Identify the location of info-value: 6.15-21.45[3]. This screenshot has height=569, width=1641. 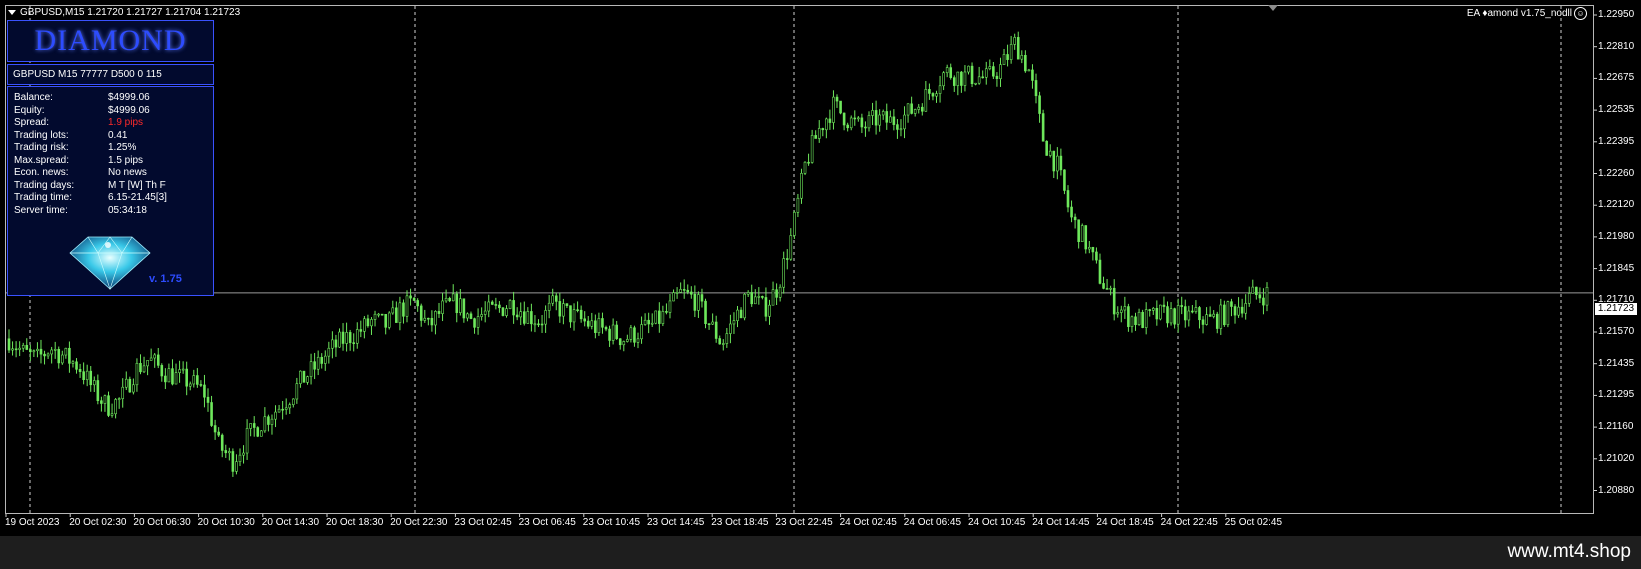
(137, 197).